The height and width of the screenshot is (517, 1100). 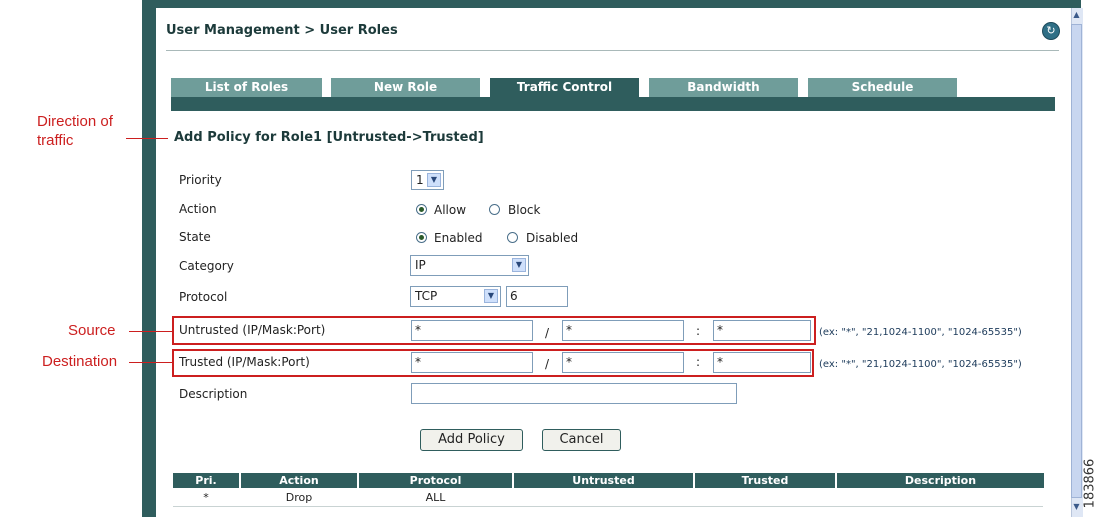 What do you see at coordinates (1051, 31) in the screenshot?
I see `help-icon: ↻` at bounding box center [1051, 31].